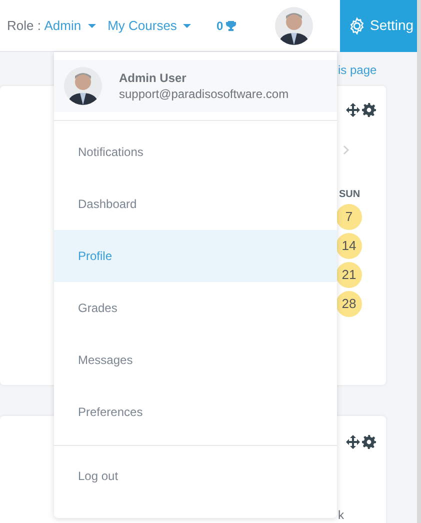 The width and height of the screenshot is (421, 523). What do you see at coordinates (150, 26) in the screenshot?
I see `courses-dropdown: My Courses` at bounding box center [150, 26].